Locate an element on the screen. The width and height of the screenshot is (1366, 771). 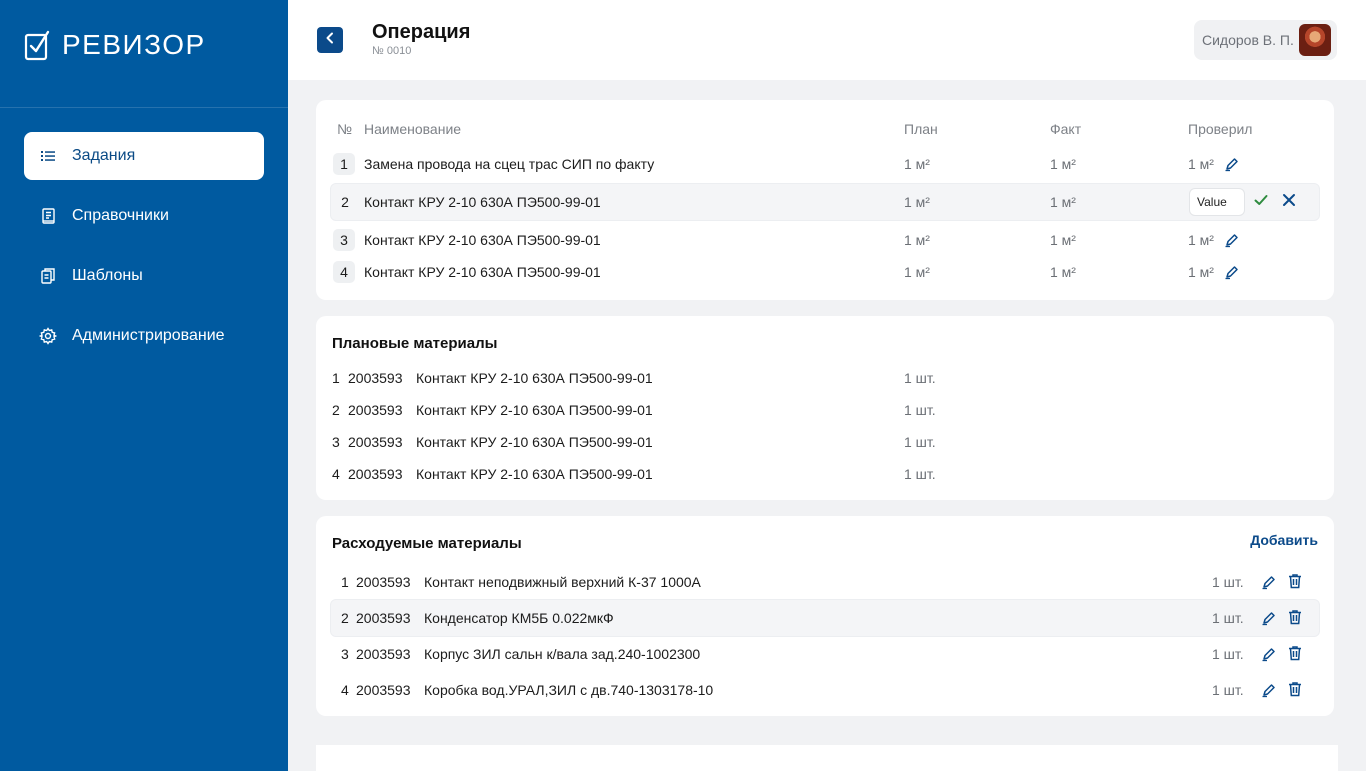
sidebar-divider is located at coordinates (144, 107).